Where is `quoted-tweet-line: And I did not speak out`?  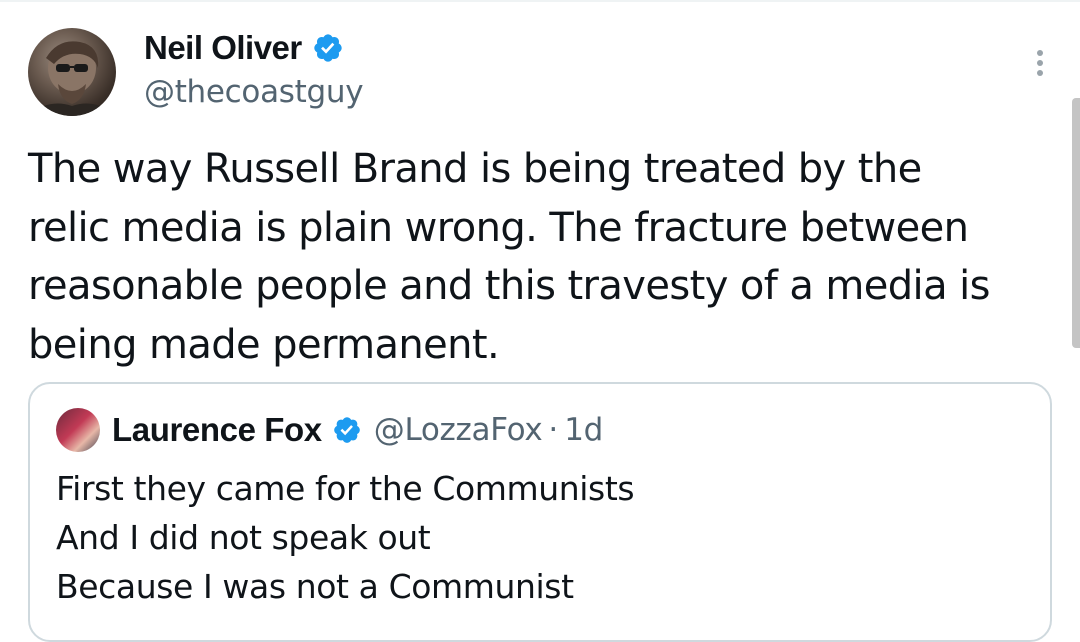
quoted-tweet-line: And I did not speak out is located at coordinates (243, 537).